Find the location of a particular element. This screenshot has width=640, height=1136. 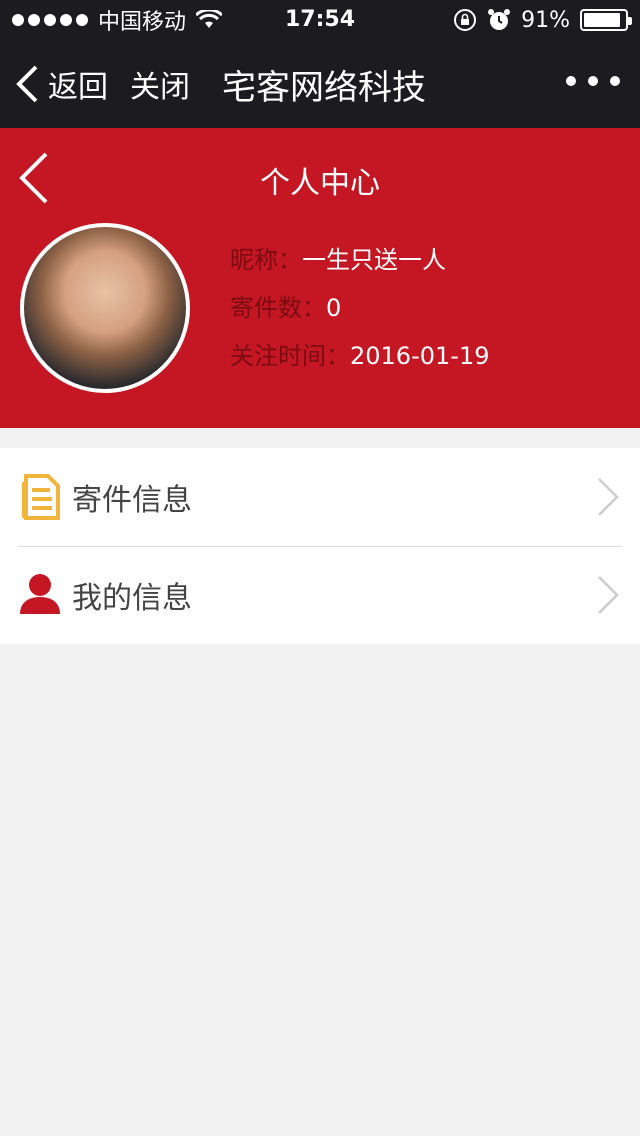

user-icon is located at coordinates (40, 594).